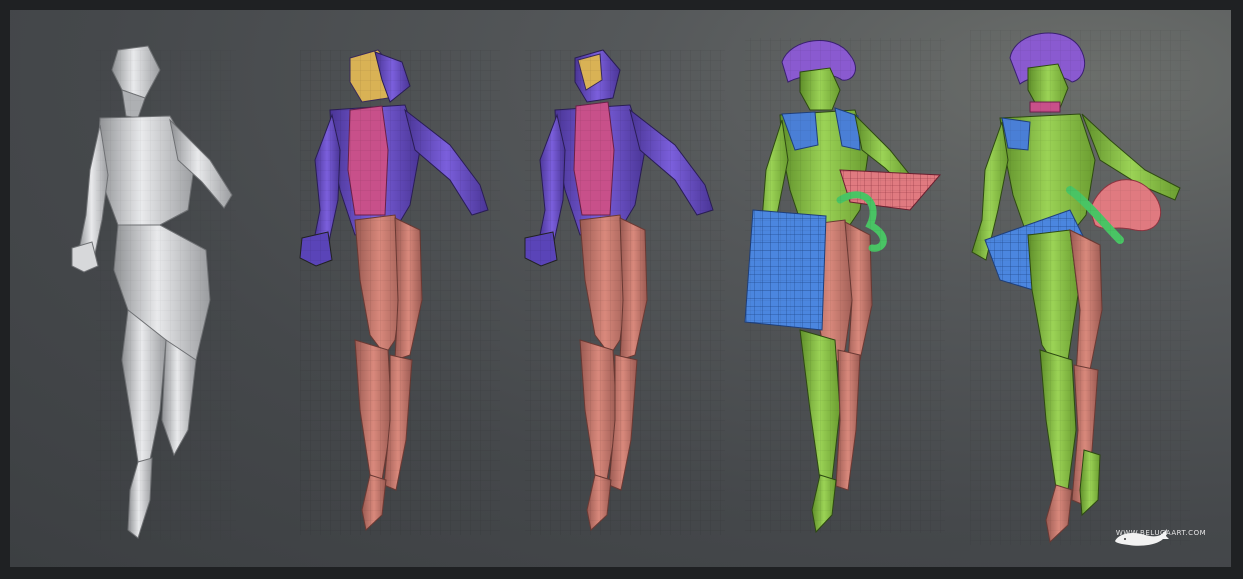  What do you see at coordinates (399, 292) in the screenshot?
I see `figure-stage-2-color-zones` at bounding box center [399, 292].